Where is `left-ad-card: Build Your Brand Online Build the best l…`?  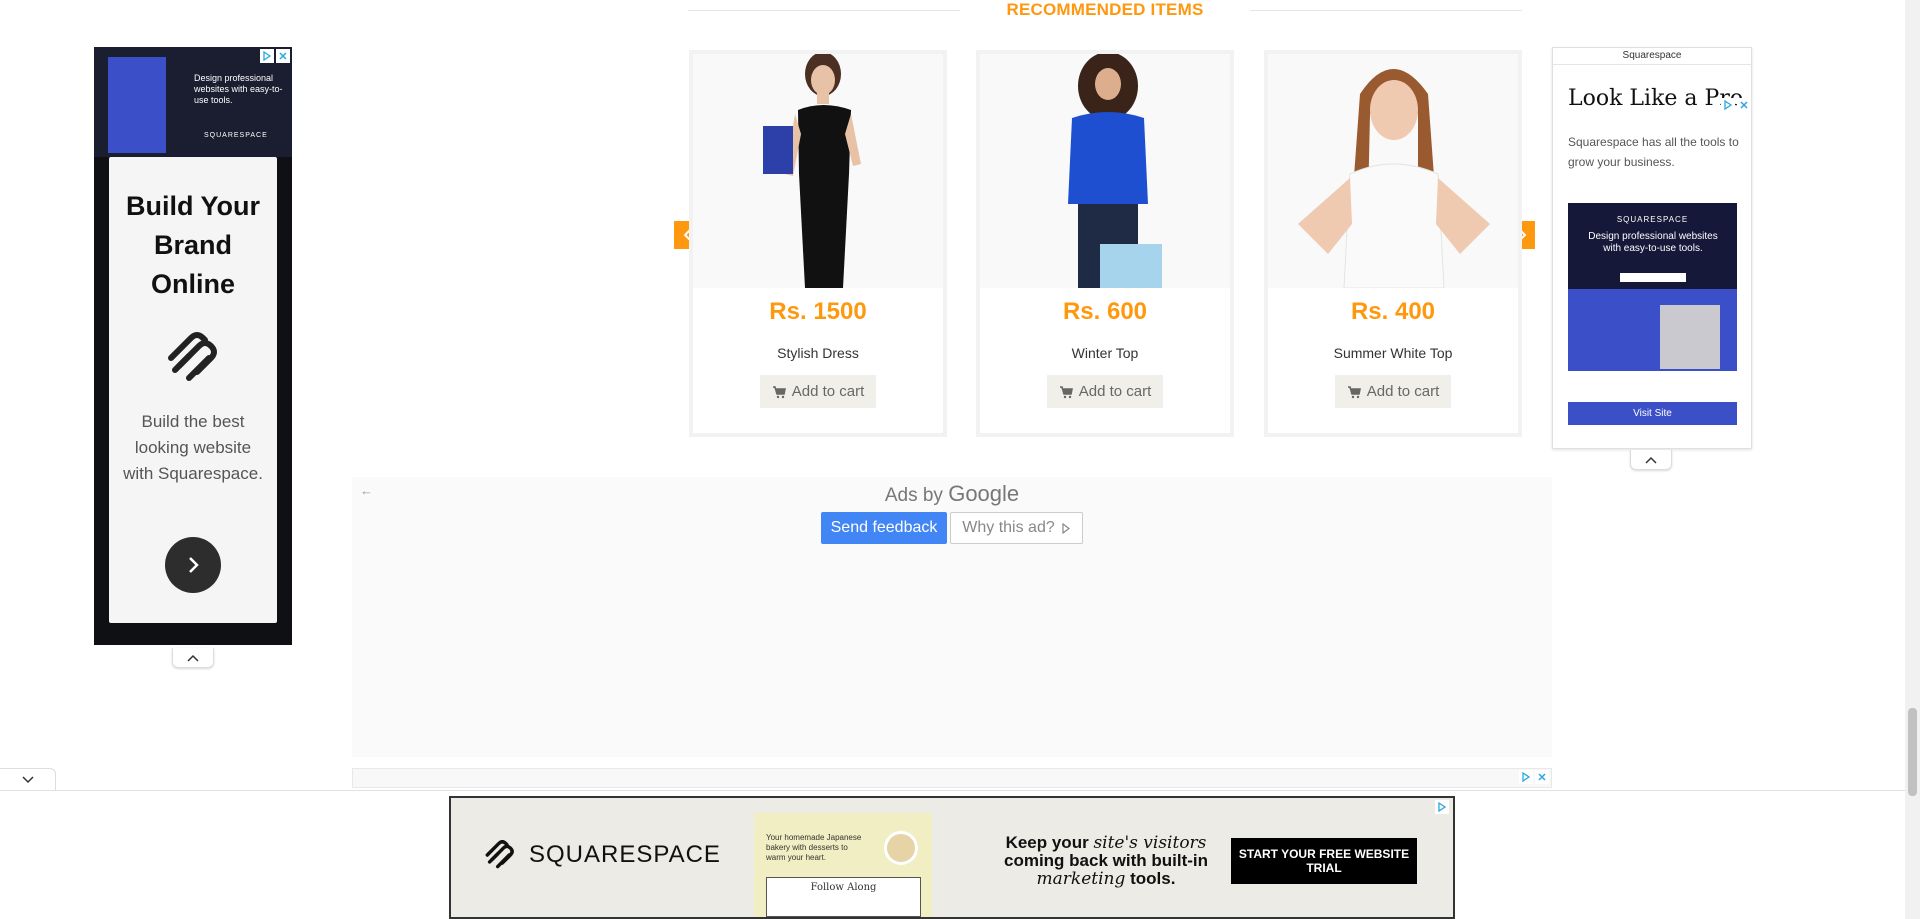 left-ad-card: Build Your Brand Online Build the best l… is located at coordinates (193, 390).